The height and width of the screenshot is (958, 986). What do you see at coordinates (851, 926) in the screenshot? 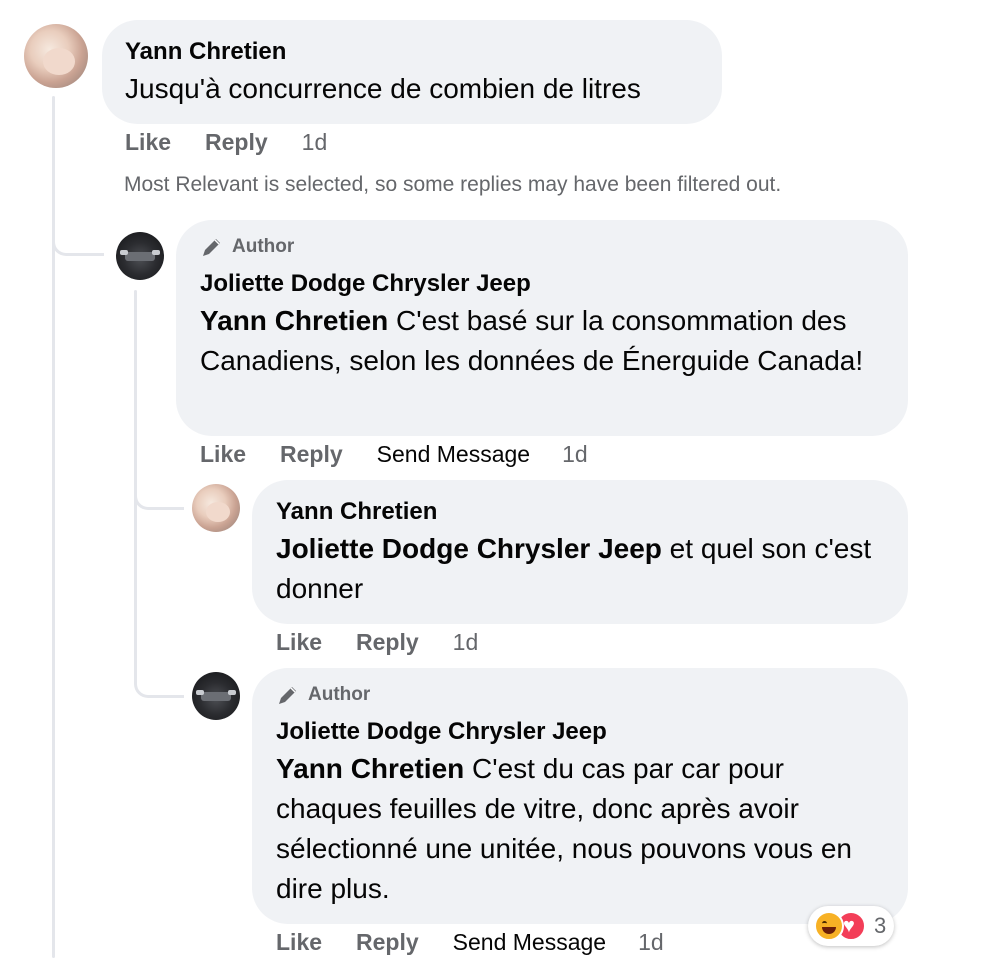
I see `reactions-summary: 3` at bounding box center [851, 926].